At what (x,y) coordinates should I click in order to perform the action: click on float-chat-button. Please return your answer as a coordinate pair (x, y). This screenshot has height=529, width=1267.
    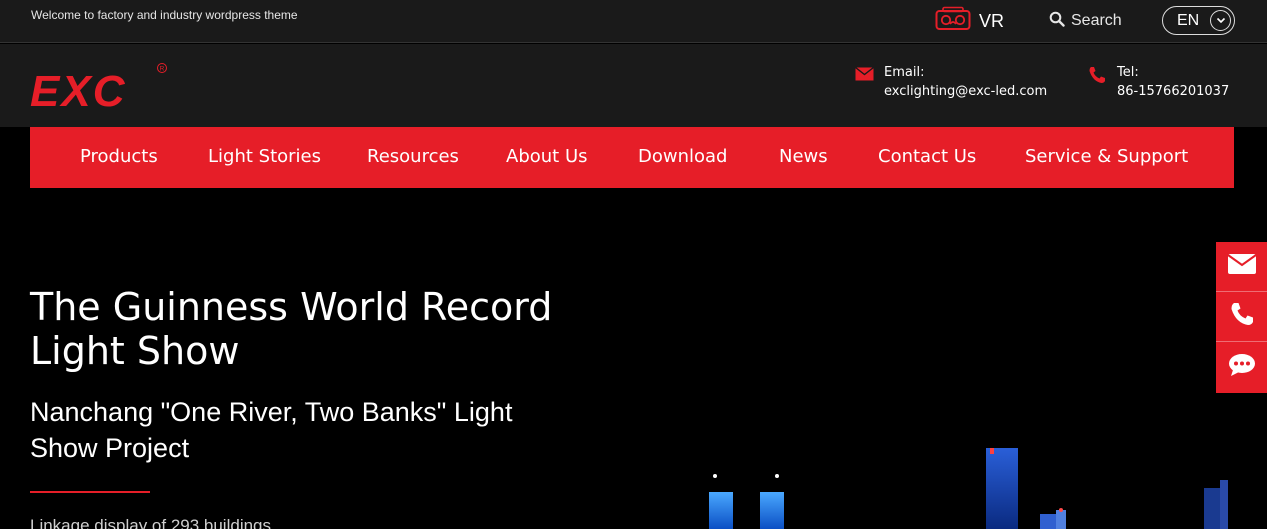
    Looking at the image, I should click on (1241, 367).